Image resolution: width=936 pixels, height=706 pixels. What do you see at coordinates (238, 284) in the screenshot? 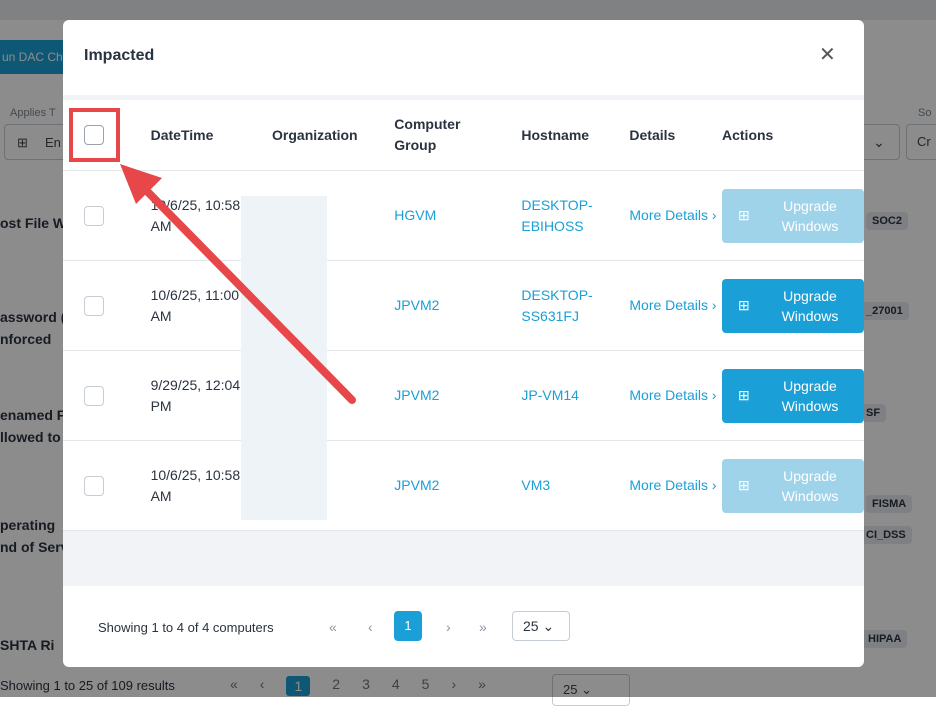
I see `annotation-arrow` at bounding box center [238, 284].